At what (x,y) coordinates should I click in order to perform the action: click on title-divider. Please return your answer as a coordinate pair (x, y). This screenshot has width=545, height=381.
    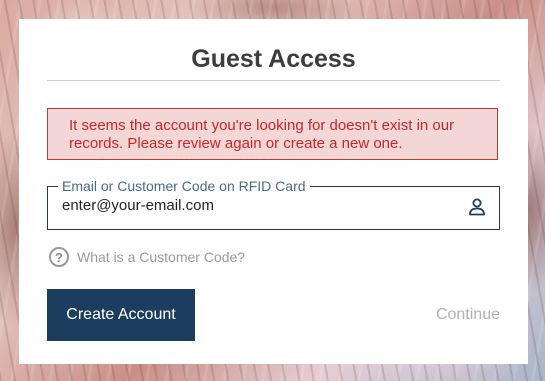
    Looking at the image, I should click on (273, 80).